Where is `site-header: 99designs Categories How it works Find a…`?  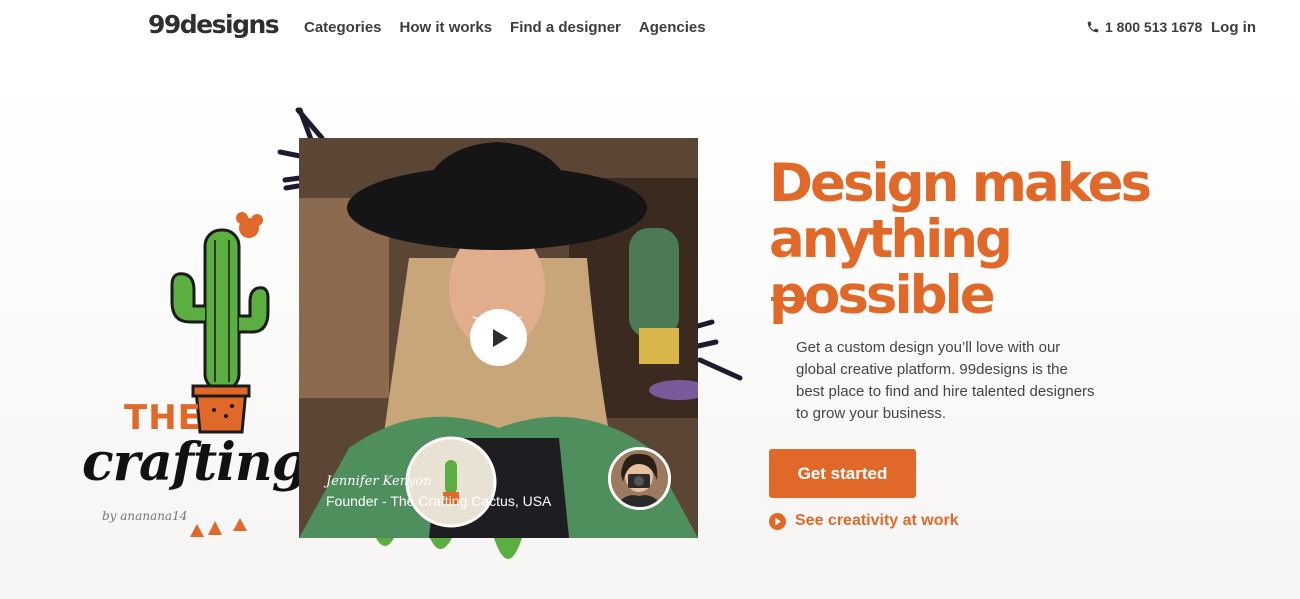 site-header: 99designs Categories How it works Find a… is located at coordinates (650, 30).